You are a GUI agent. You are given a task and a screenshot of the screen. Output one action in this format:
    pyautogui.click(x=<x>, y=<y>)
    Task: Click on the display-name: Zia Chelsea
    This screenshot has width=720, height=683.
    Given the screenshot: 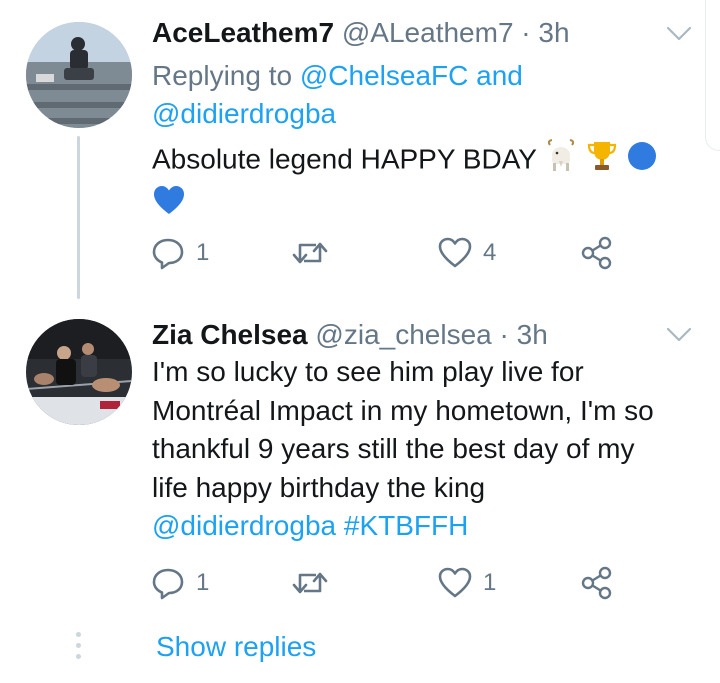 What is the action you would take?
    pyautogui.click(x=230, y=334)
    